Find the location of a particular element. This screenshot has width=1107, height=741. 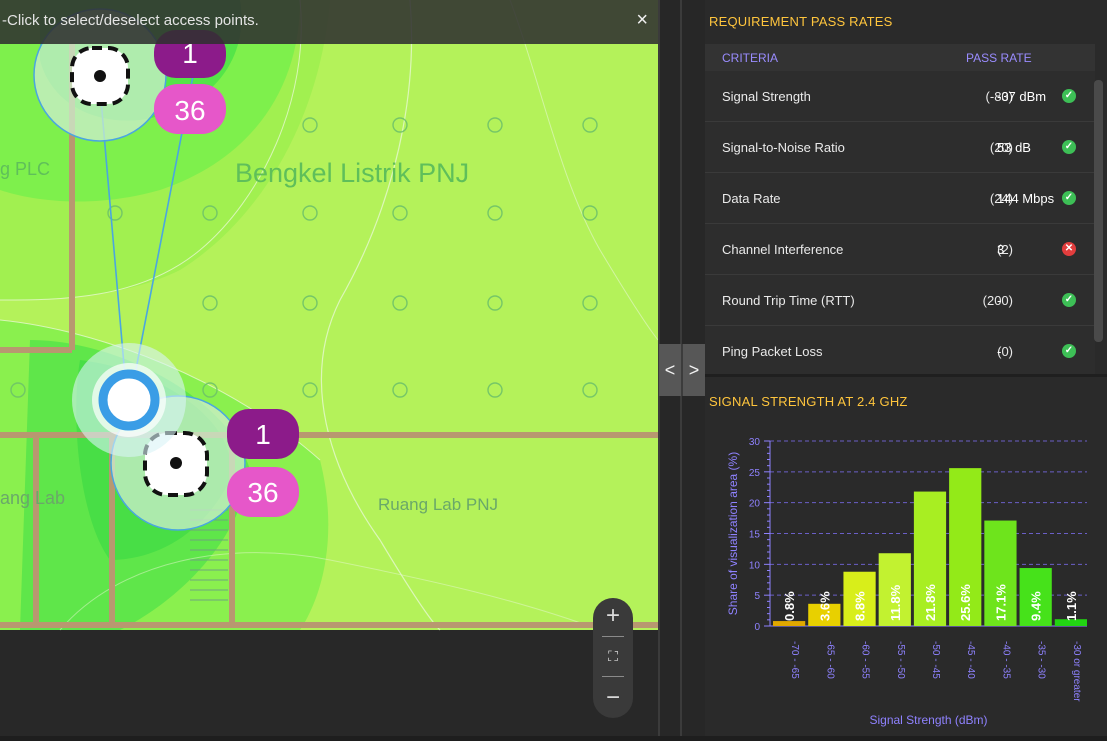

criteria-name: Signal Strength is located at coordinates (766, 96).